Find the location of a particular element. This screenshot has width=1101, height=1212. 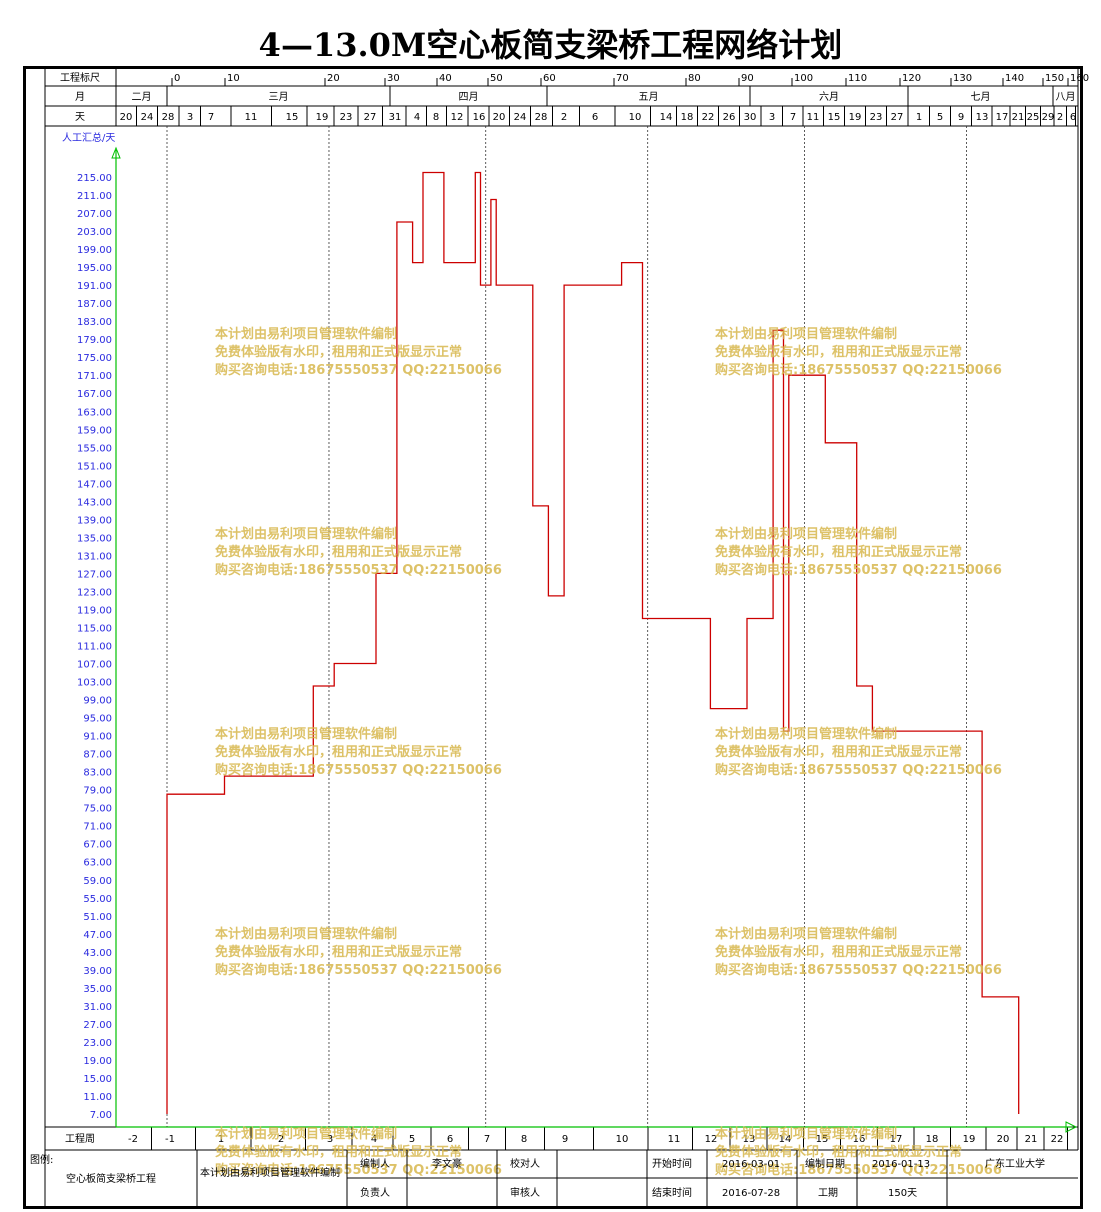

y-tick-label: 123.00 is located at coordinates (94, 592).